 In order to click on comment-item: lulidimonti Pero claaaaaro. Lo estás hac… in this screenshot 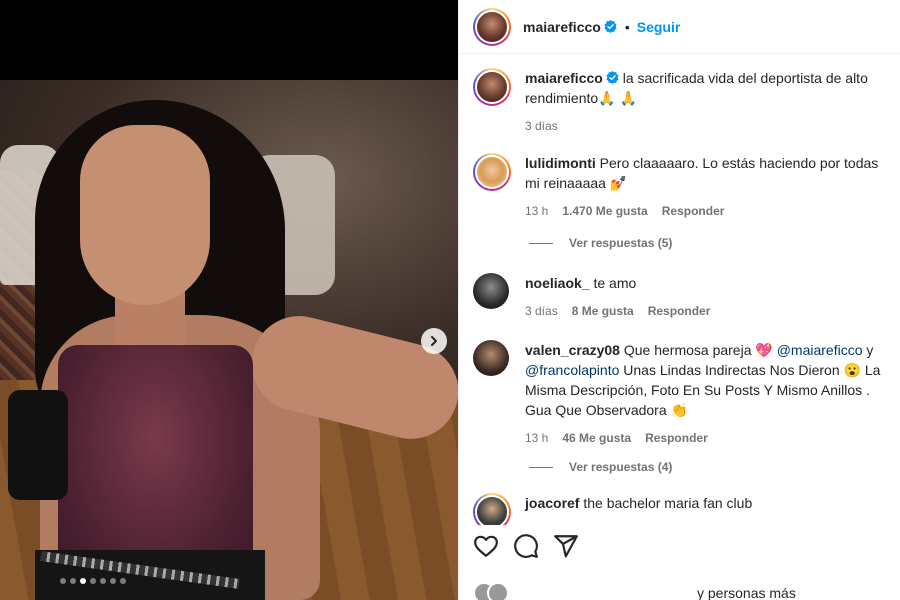, I will do `click(683, 187)`.